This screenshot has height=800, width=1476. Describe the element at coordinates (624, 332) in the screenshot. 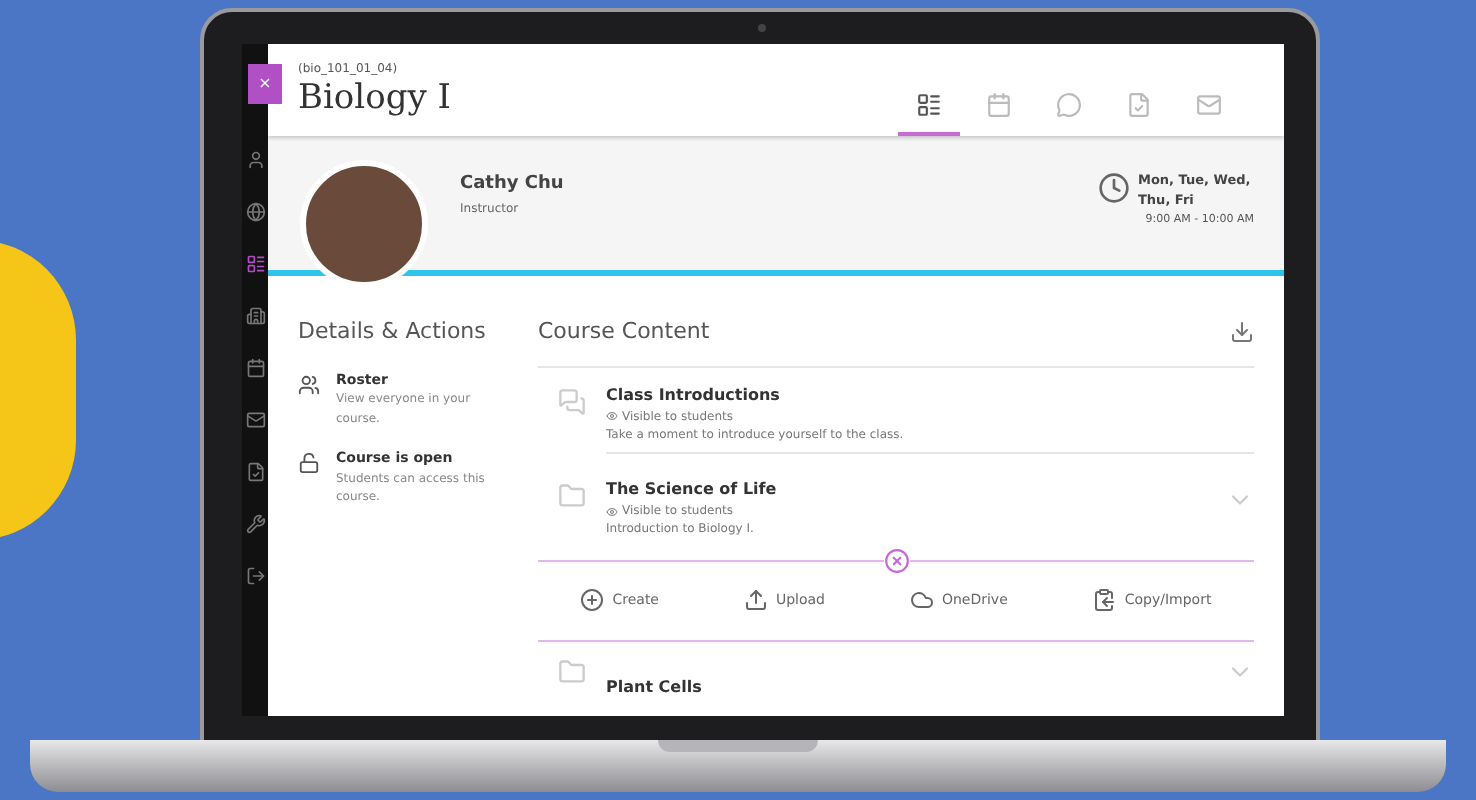

I see `content-heading: Course Content` at that location.